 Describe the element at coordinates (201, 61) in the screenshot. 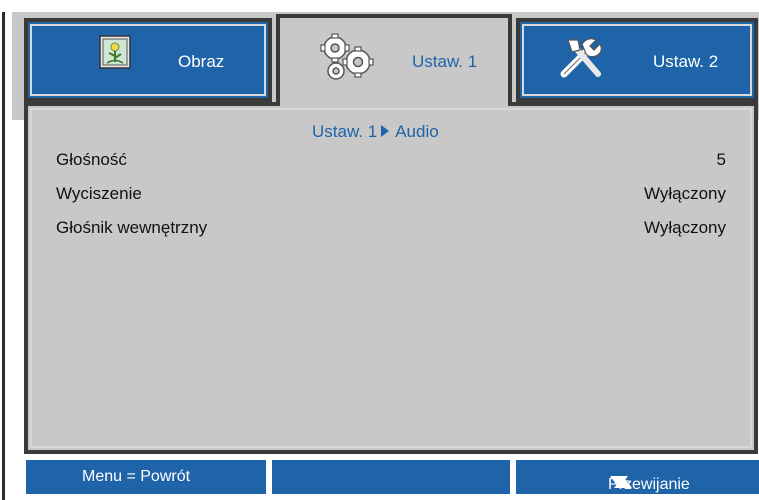

I see `tab-label: Obraz` at that location.